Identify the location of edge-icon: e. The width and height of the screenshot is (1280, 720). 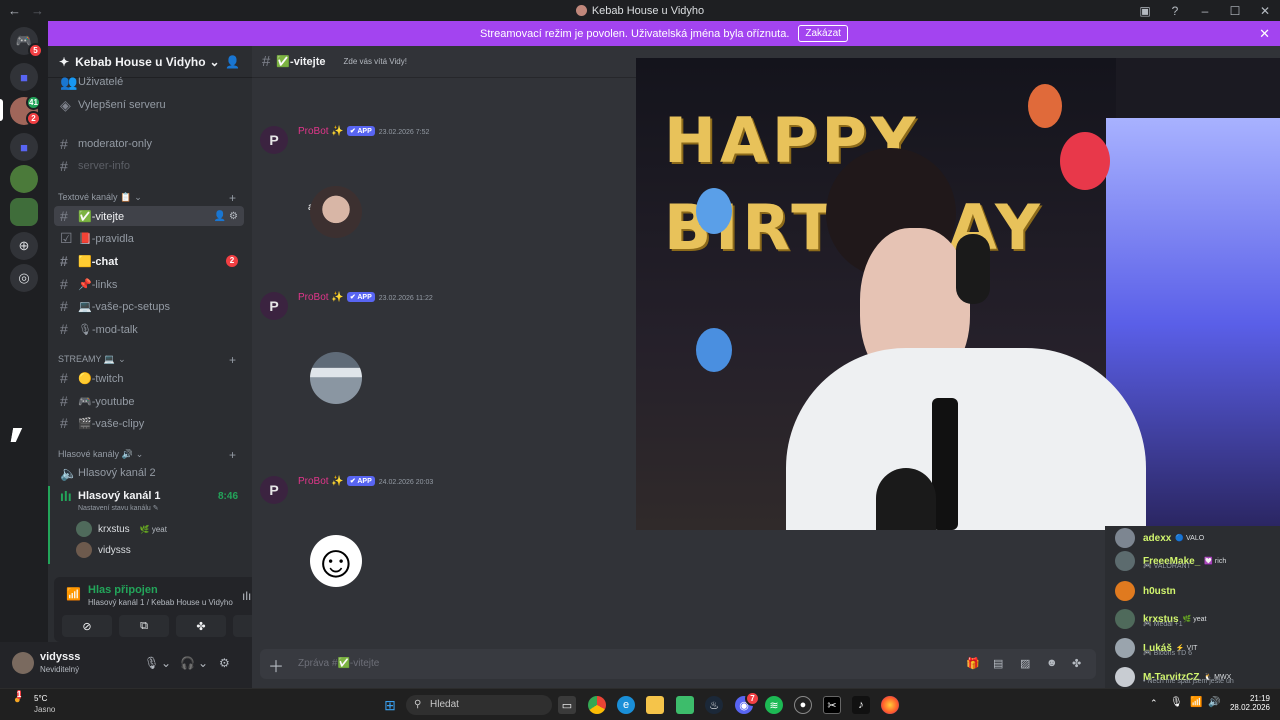
(626, 705).